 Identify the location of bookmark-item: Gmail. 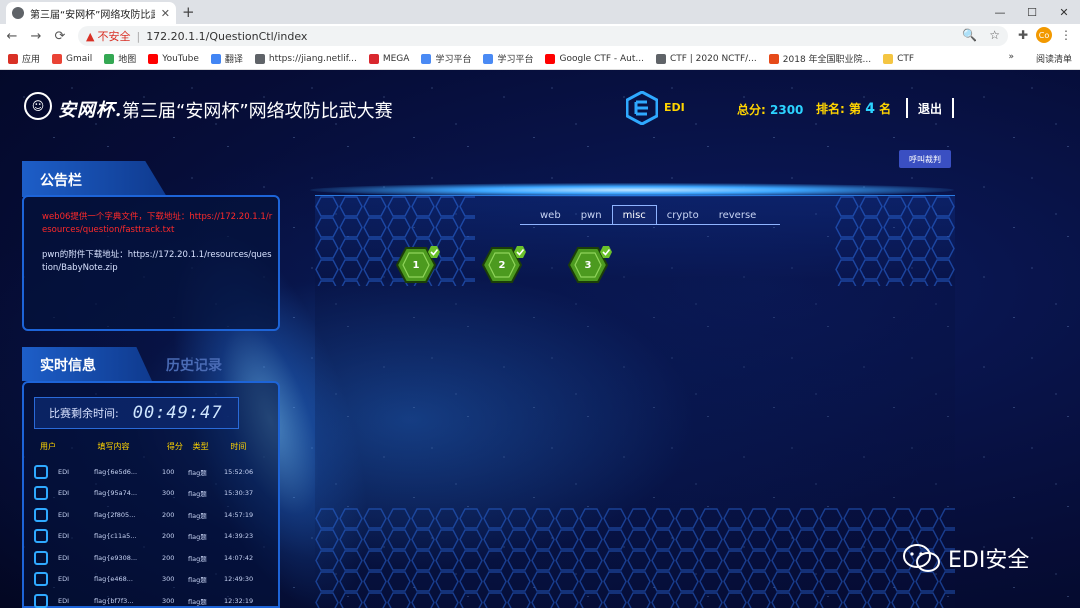
(72, 58).